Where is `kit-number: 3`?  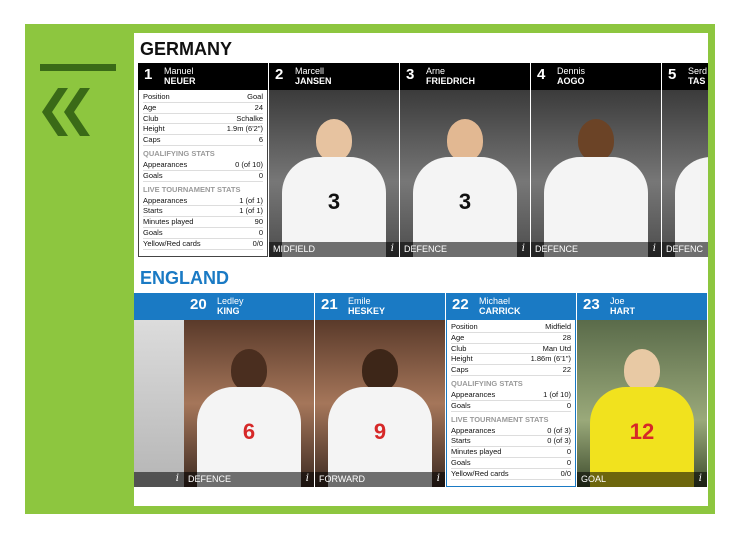 kit-number: 3 is located at coordinates (334, 201).